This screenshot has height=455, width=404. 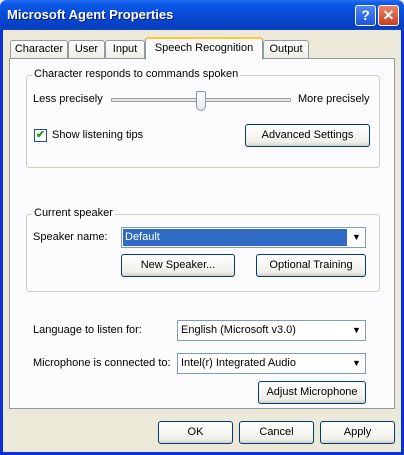 I want to click on close-icon: ✕, so click(x=388, y=15).